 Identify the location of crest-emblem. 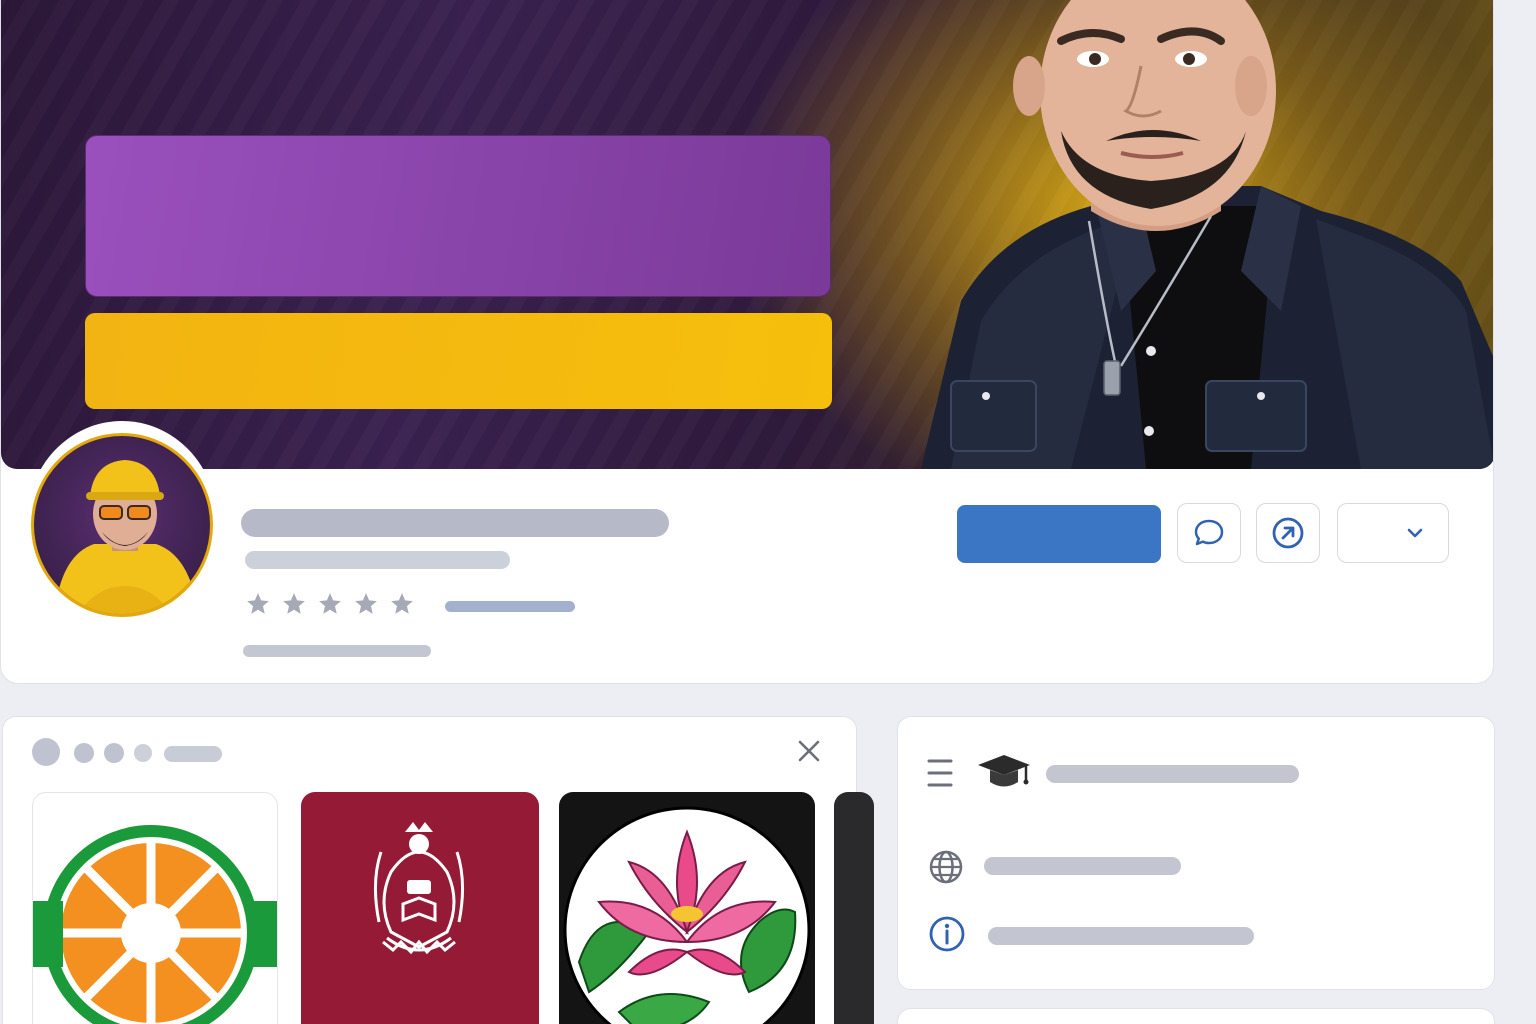
(419, 888).